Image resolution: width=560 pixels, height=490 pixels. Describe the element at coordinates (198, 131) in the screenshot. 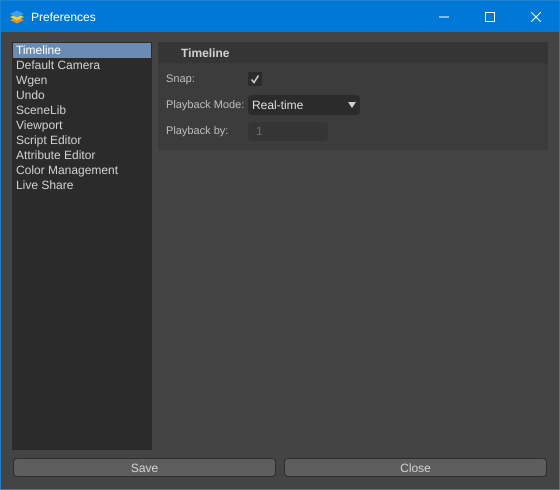

I see `field-label: Playback by:` at that location.